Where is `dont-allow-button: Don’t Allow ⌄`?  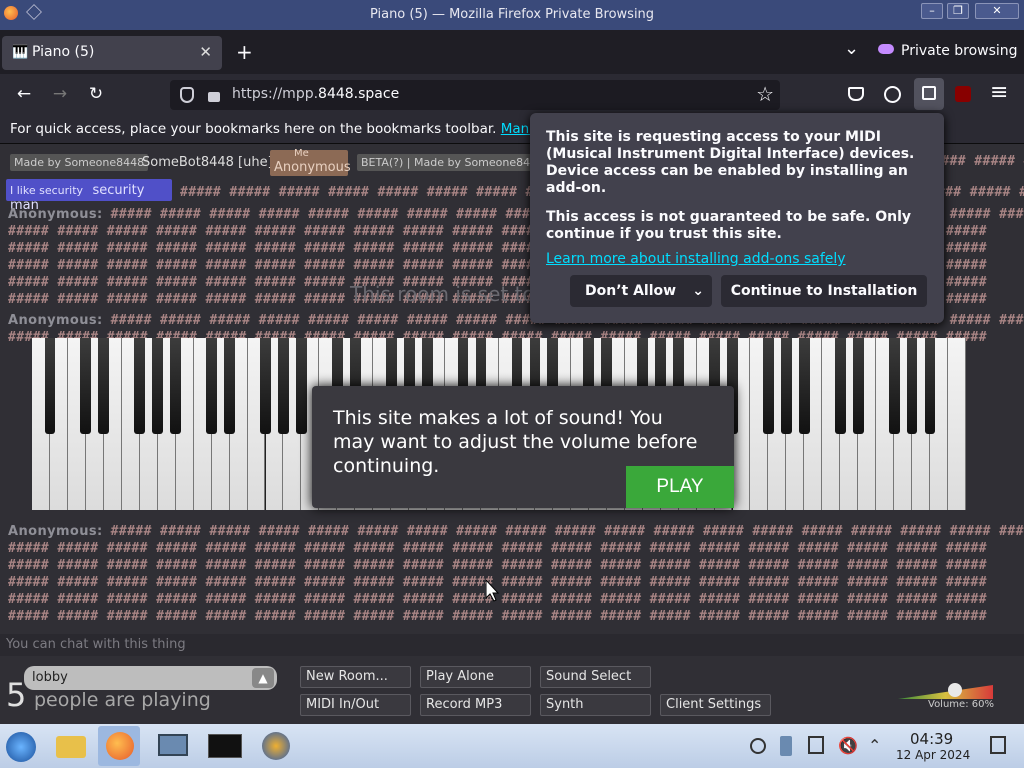 dont-allow-button: Don’t Allow ⌄ is located at coordinates (641, 291).